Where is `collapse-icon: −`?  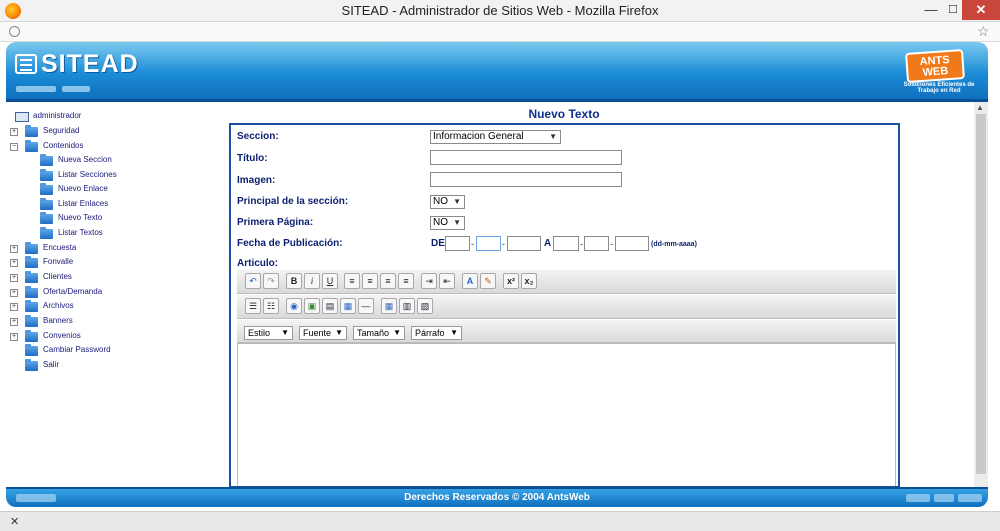 collapse-icon: − is located at coordinates (14, 147).